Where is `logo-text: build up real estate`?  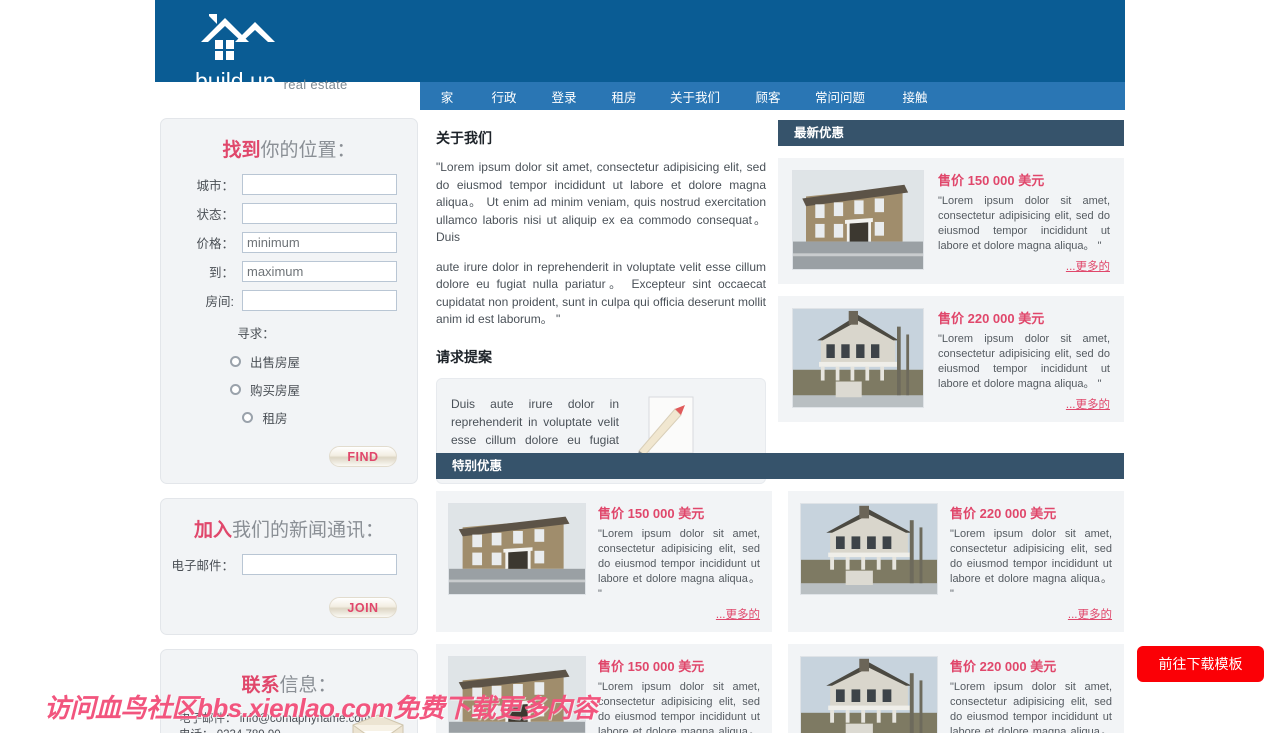
logo-text: build up real estate is located at coordinates (271, 81).